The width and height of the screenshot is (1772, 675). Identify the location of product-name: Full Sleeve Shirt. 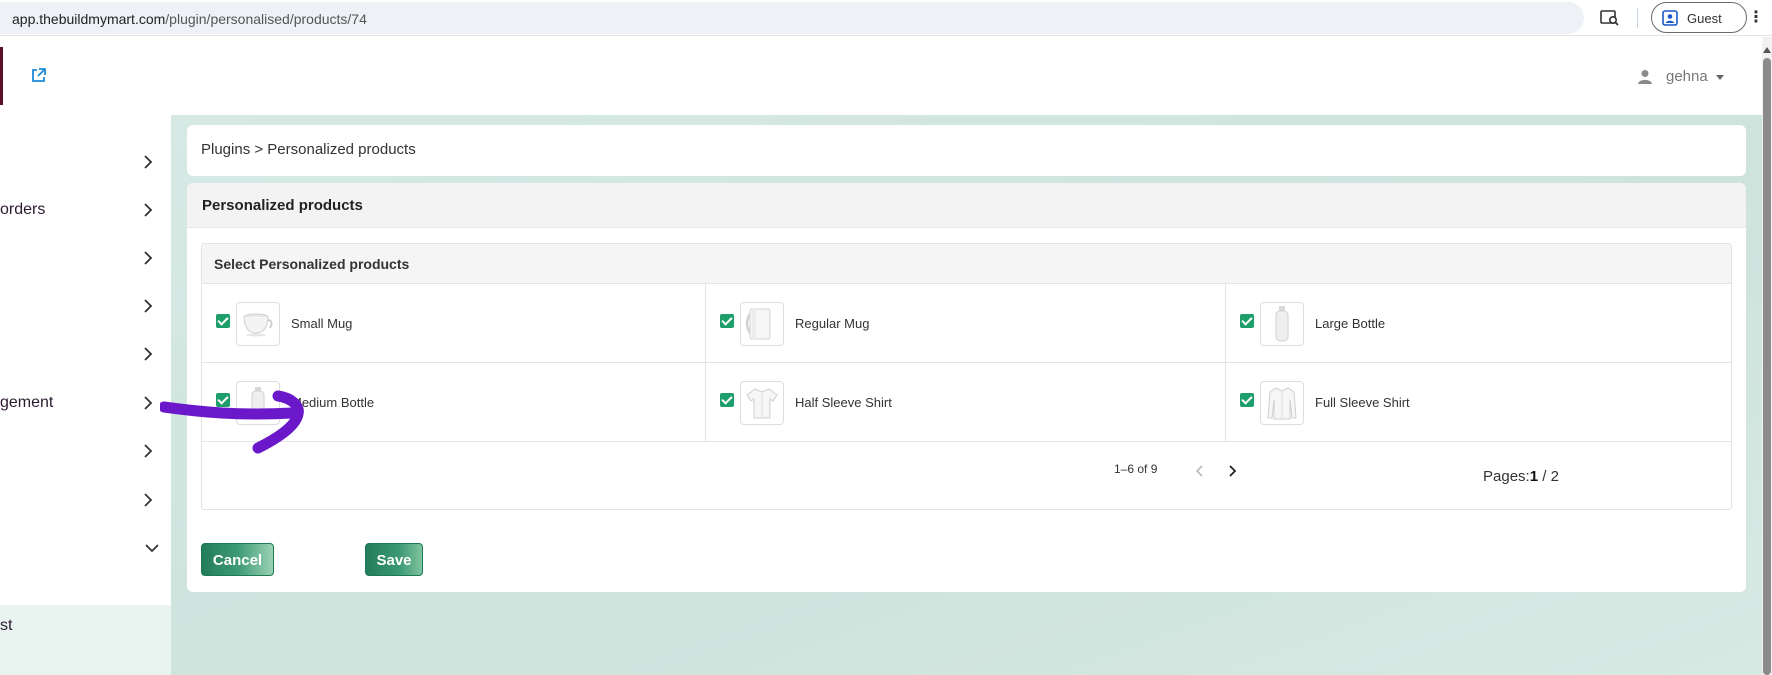
(1362, 402).